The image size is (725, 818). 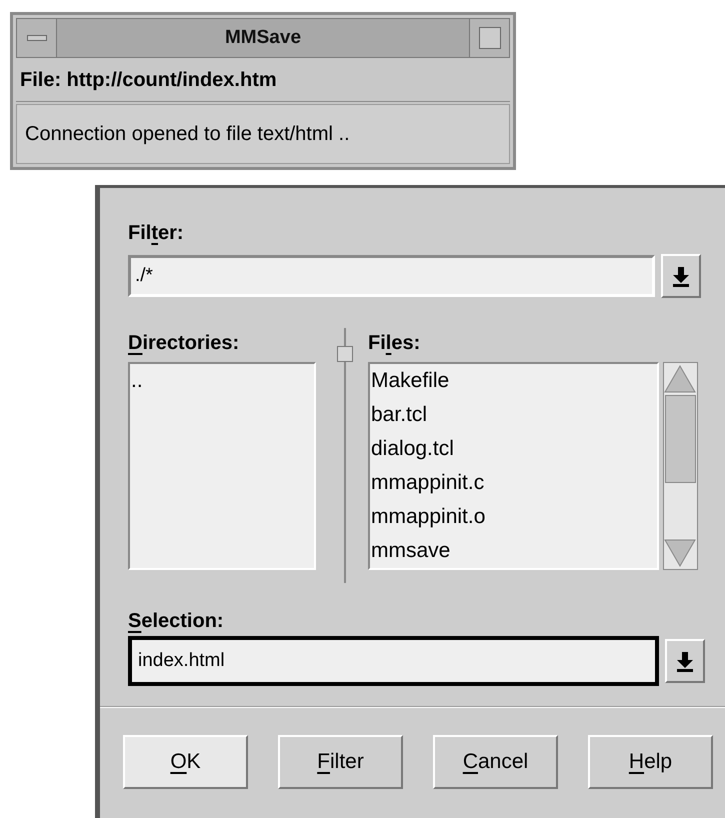 I want to click on pane-sash, so click(x=345, y=354).